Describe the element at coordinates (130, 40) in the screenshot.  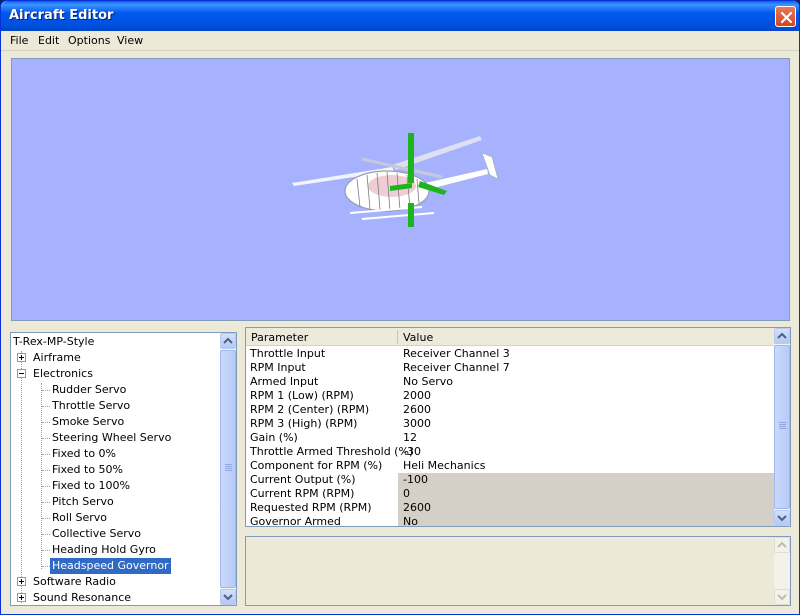
I see `menu-view: View` at that location.